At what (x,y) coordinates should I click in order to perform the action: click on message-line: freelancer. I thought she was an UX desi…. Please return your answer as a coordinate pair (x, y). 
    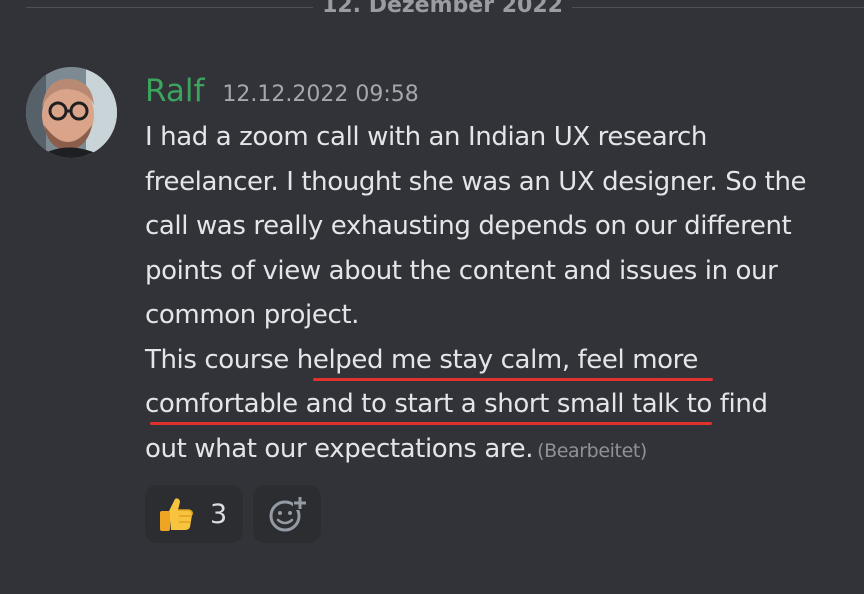
    Looking at the image, I should click on (476, 181).